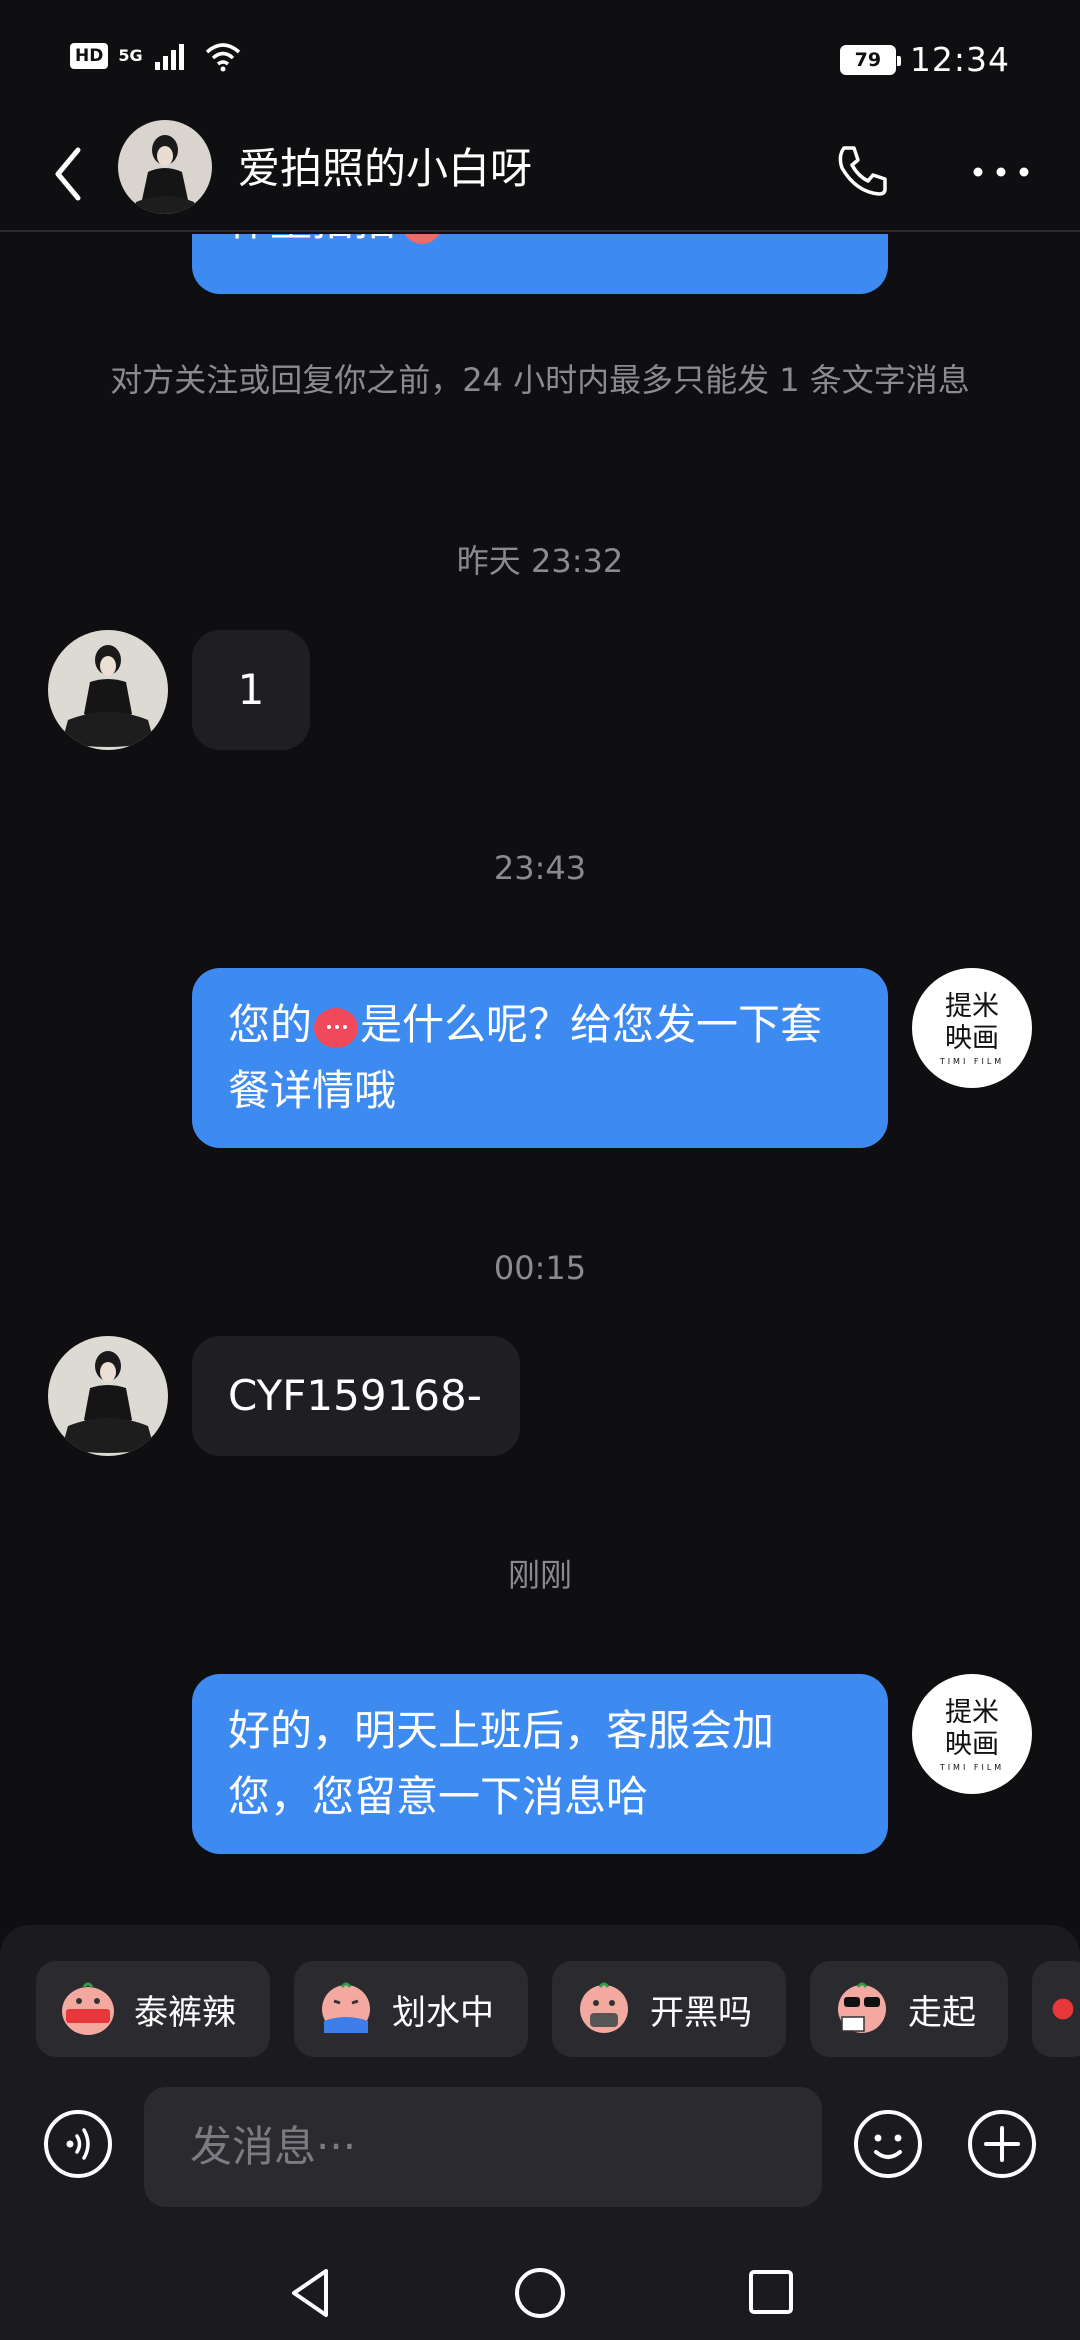 Image resolution: width=1080 pixels, height=2340 pixels. Describe the element at coordinates (1001, 172) in the screenshot. I see `more-options-icon` at that location.